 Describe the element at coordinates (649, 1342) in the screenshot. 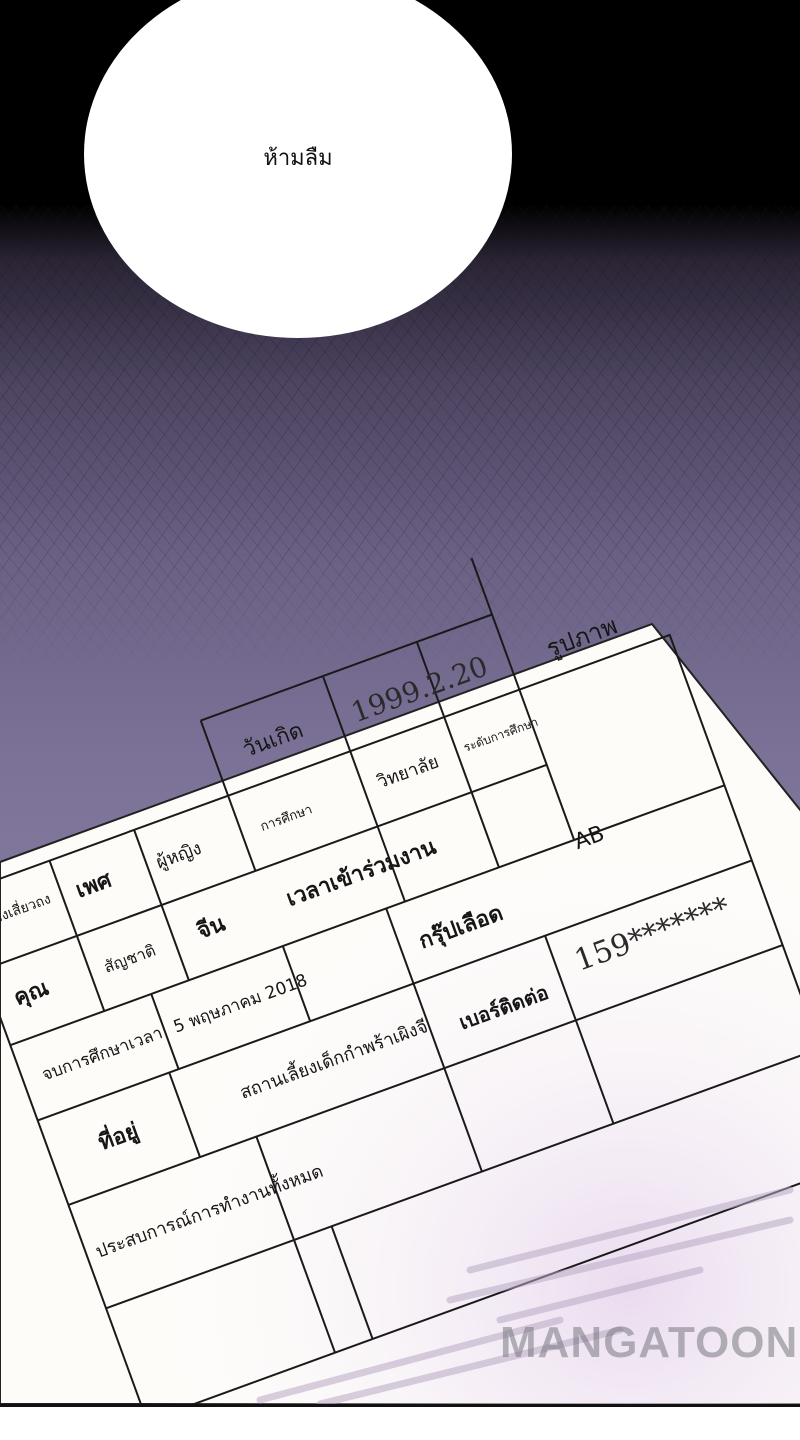

I see `watermark-logo: MANGATOON` at that location.